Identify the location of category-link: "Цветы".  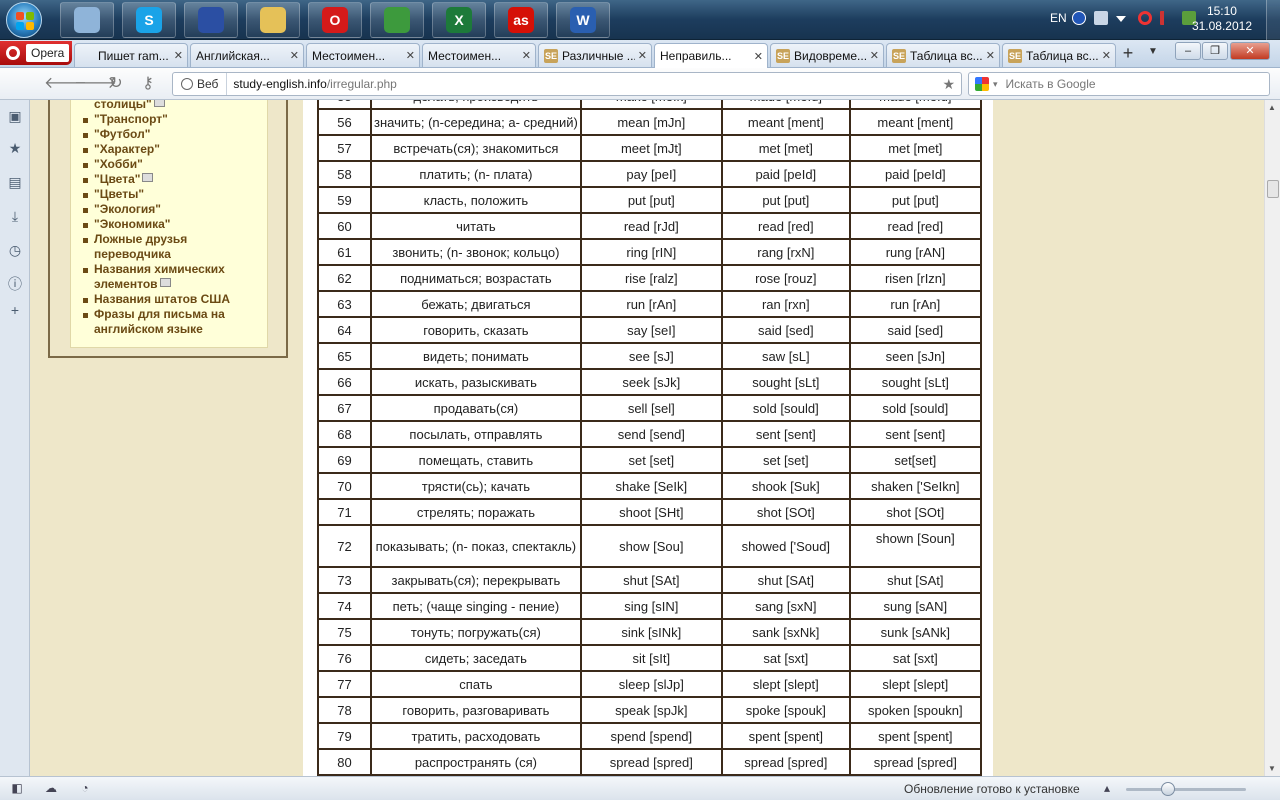
(174, 194).